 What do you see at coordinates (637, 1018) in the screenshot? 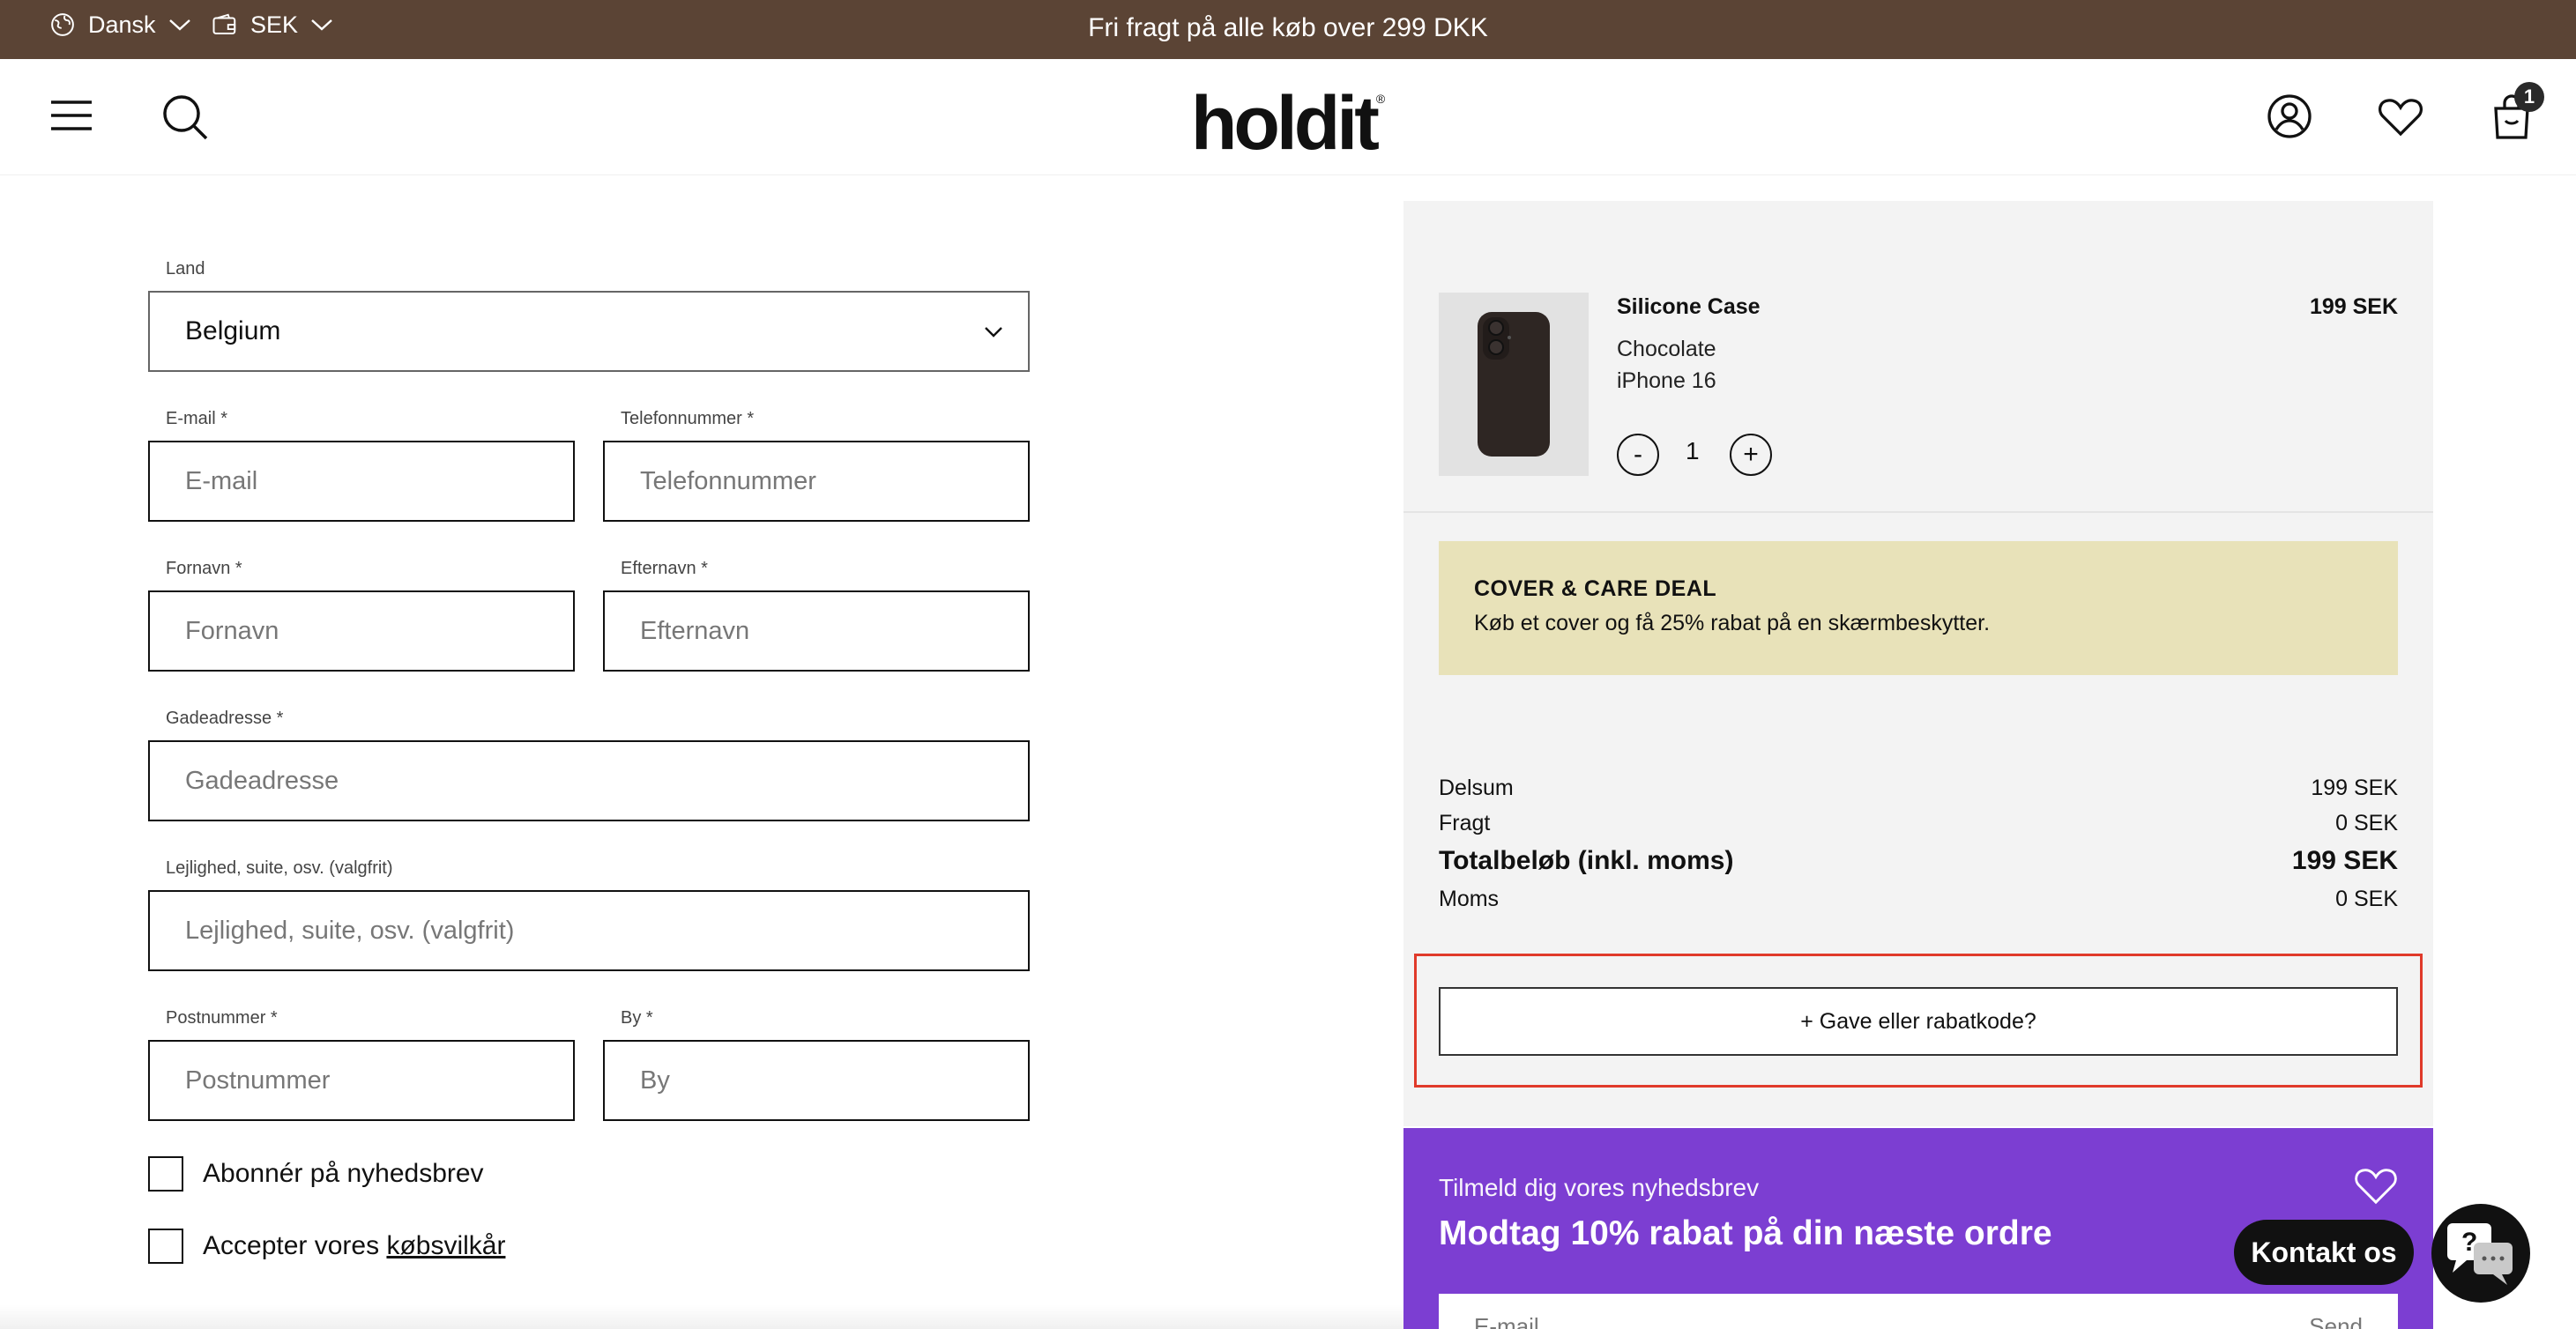
I see `city-label: By *` at bounding box center [637, 1018].